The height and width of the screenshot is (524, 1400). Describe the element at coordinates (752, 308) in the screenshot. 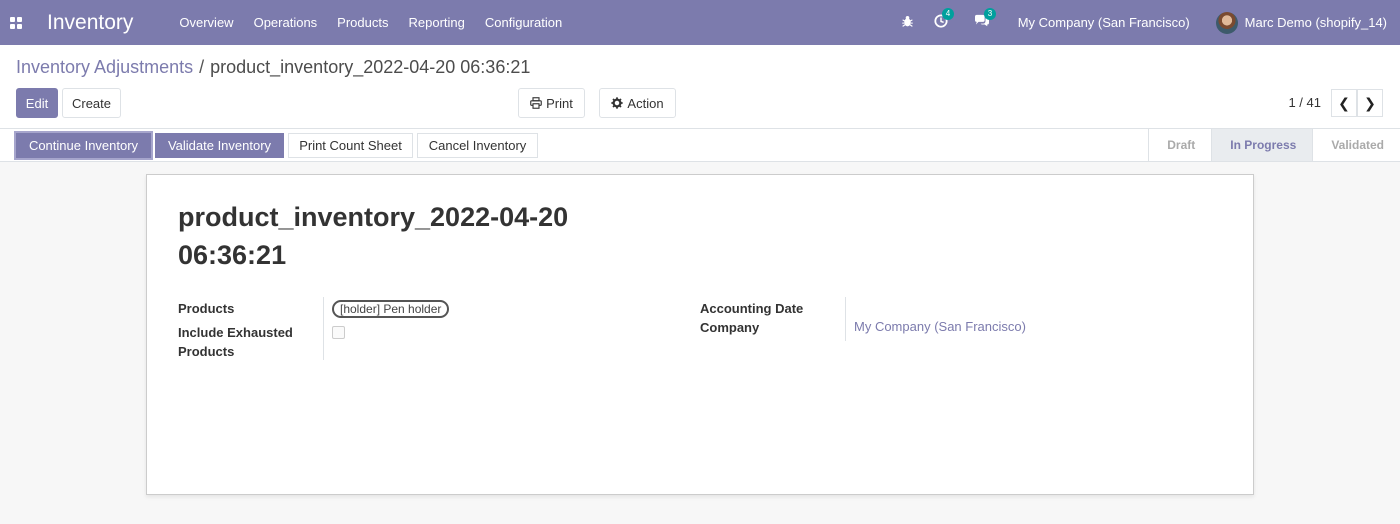

I see `accounting-date-label: Accounting Date` at that location.